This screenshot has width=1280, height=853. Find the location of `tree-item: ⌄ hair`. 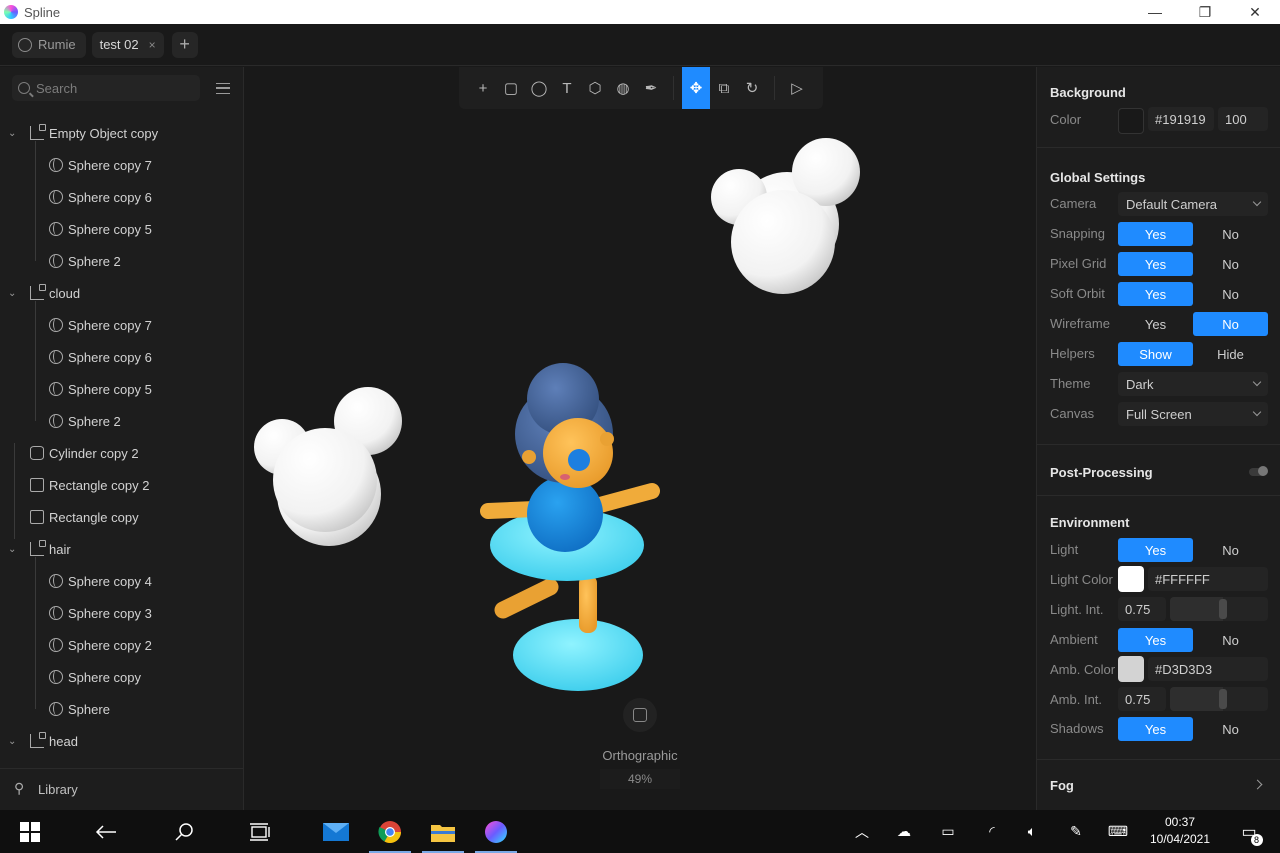

tree-item: ⌄ hair is located at coordinates (122, 549).